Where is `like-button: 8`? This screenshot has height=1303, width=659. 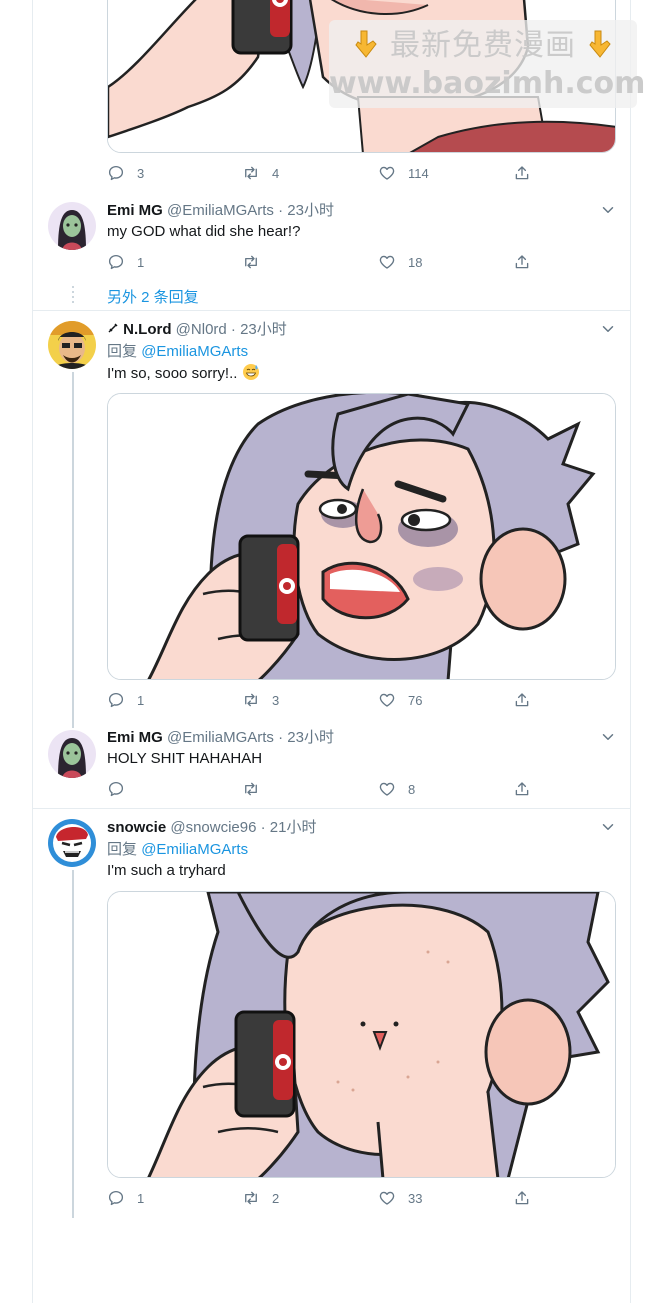
like-button: 8 is located at coordinates (396, 789).